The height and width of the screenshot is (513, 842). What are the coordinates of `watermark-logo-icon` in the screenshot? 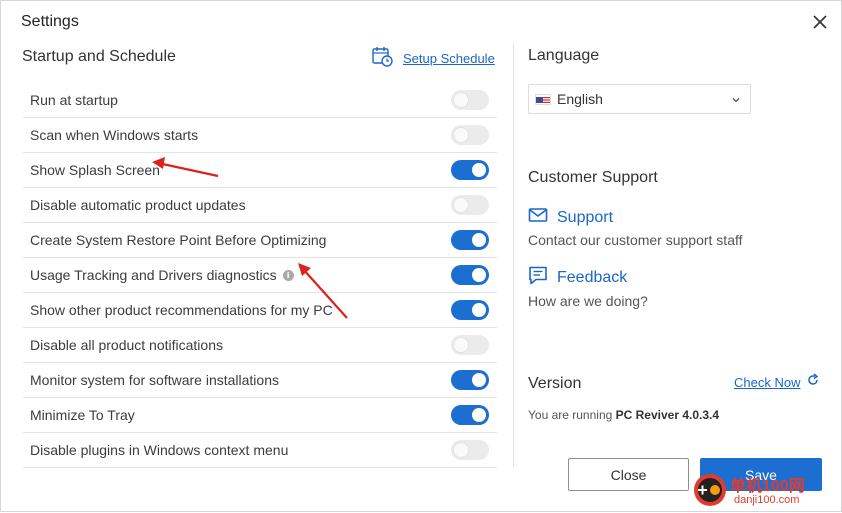 It's located at (710, 490).